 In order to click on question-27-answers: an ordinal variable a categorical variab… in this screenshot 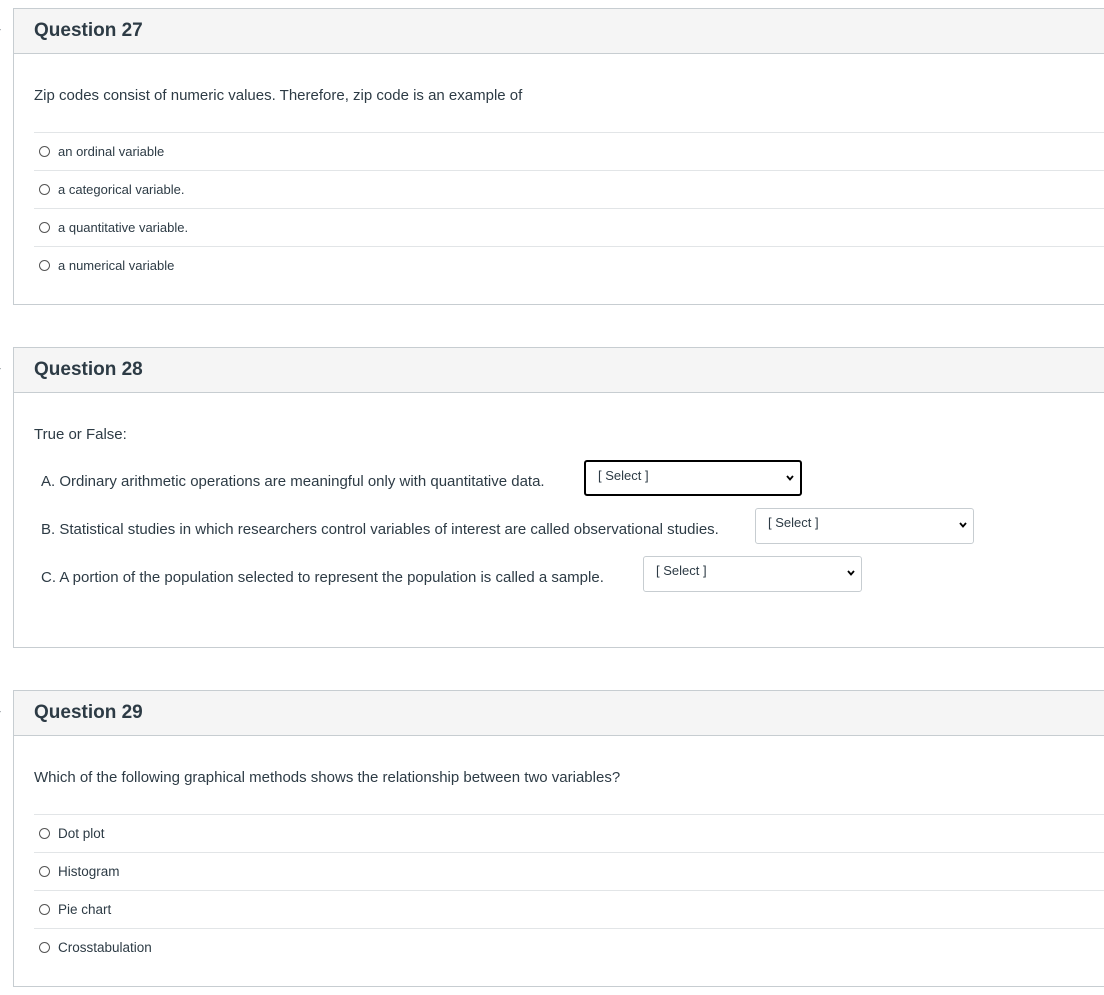, I will do `click(569, 208)`.